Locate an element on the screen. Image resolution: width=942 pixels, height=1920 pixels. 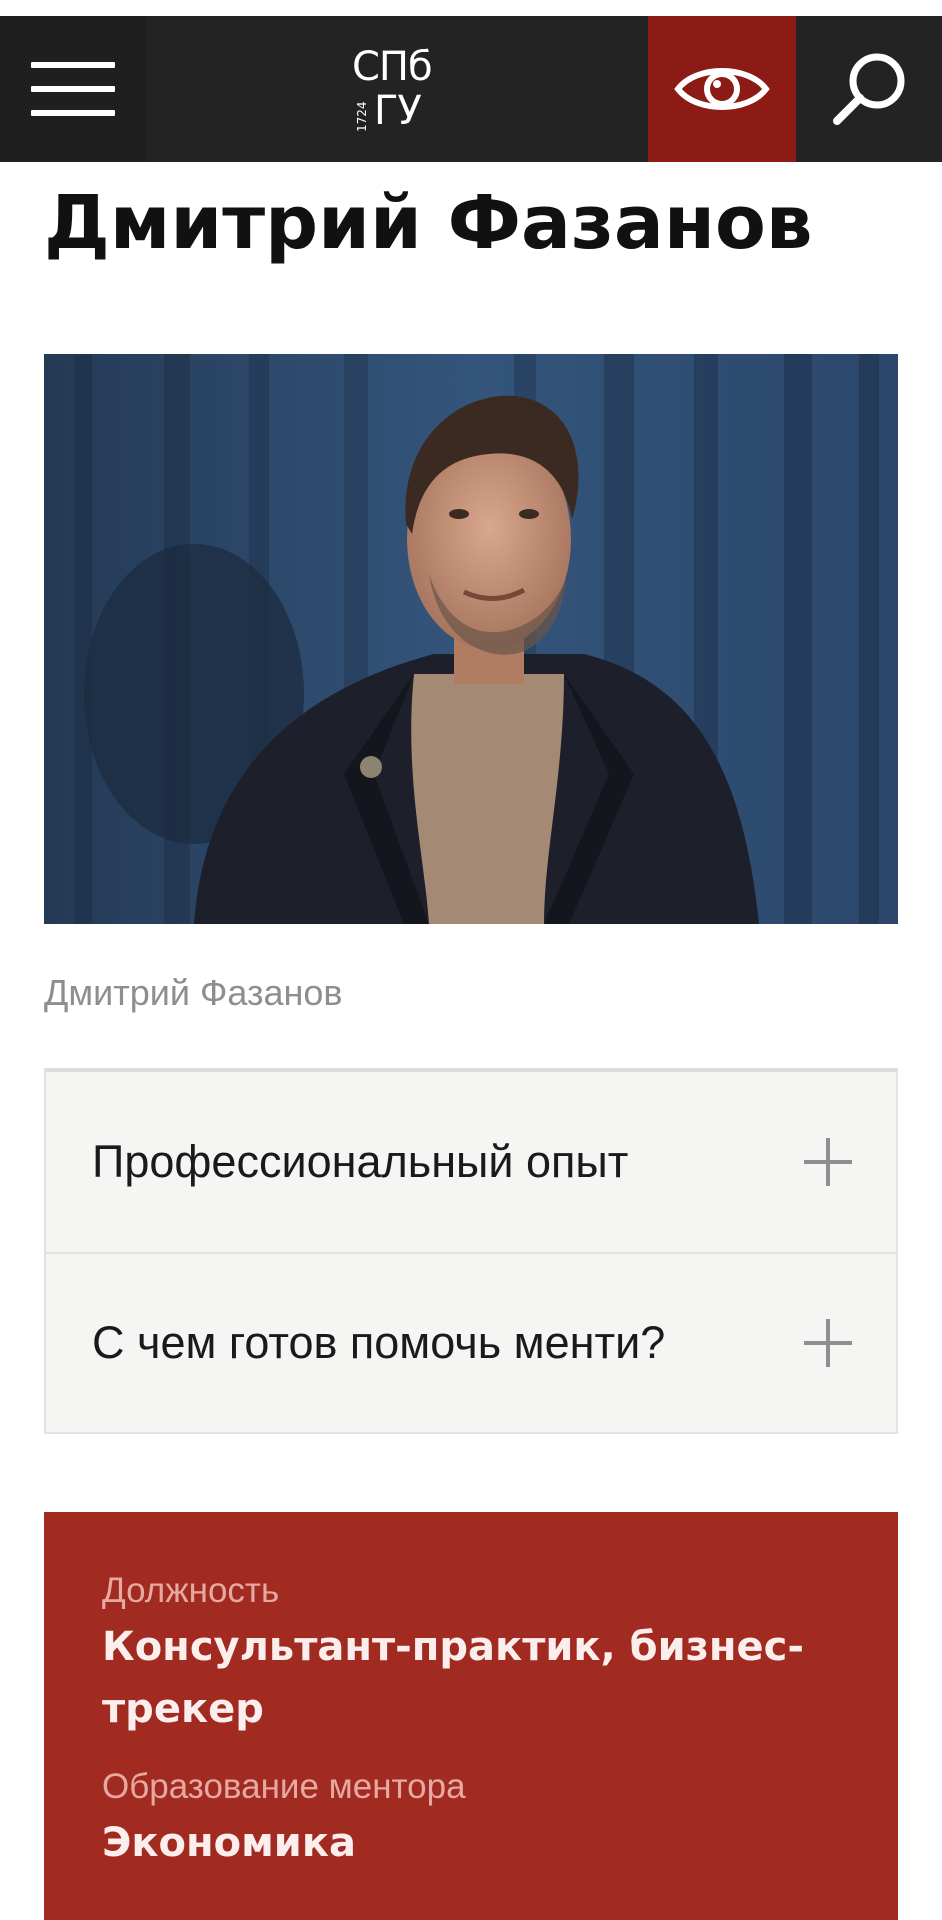
accessibility-button is located at coordinates (722, 89).